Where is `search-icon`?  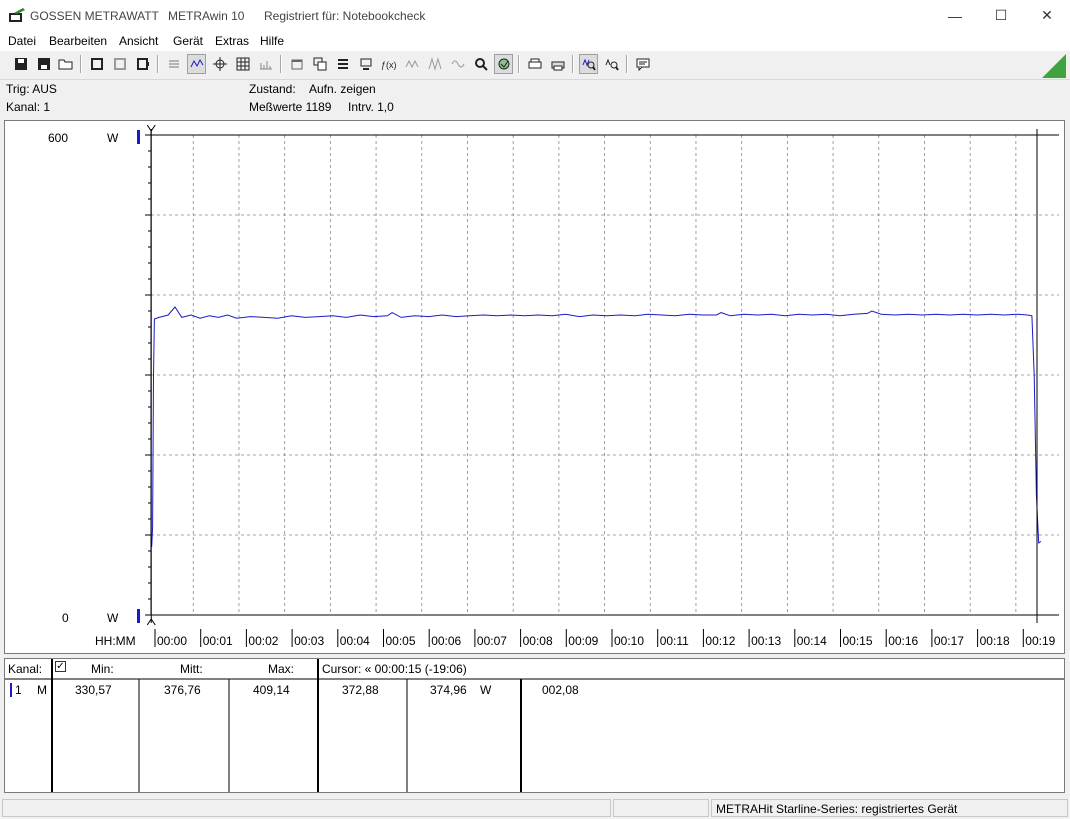
search-icon is located at coordinates (481, 64).